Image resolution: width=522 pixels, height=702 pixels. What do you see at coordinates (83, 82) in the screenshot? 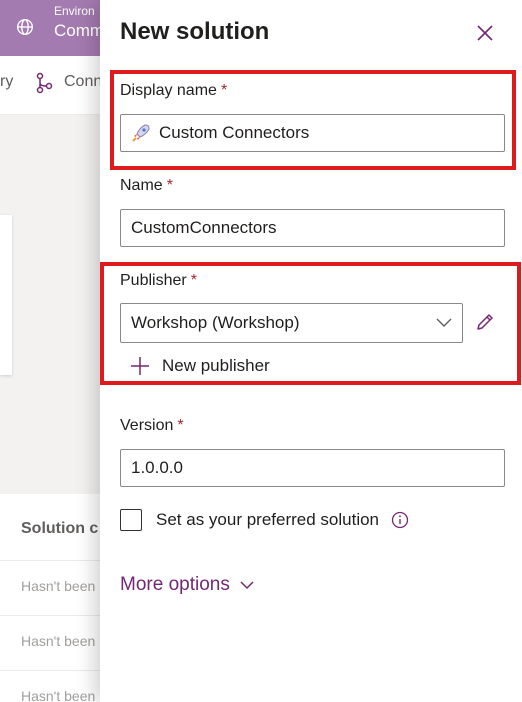
I see `toolbar-item-connections: Conn` at bounding box center [83, 82].